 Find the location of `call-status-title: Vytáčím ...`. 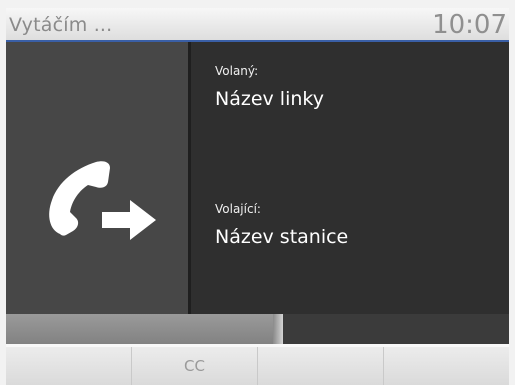

call-status-title: Vytáčím ... is located at coordinates (61, 25).